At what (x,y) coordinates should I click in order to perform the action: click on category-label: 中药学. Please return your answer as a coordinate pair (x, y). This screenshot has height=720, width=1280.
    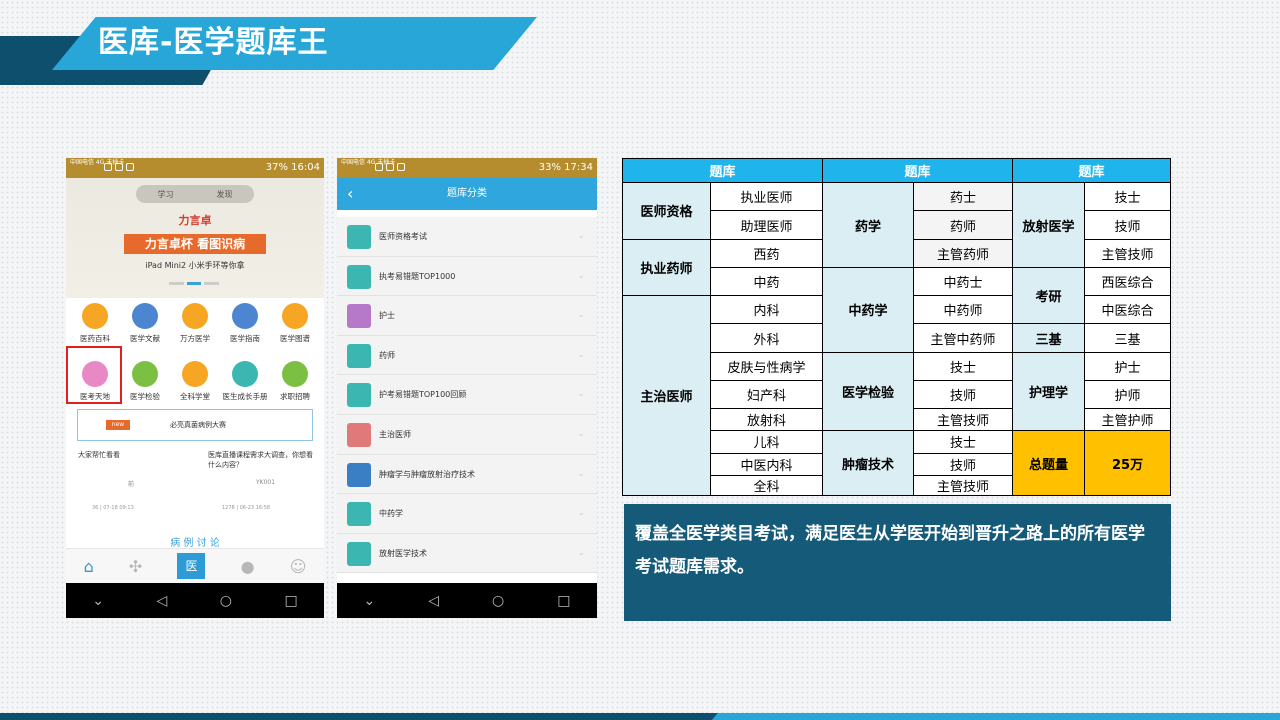
    Looking at the image, I should click on (391, 514).